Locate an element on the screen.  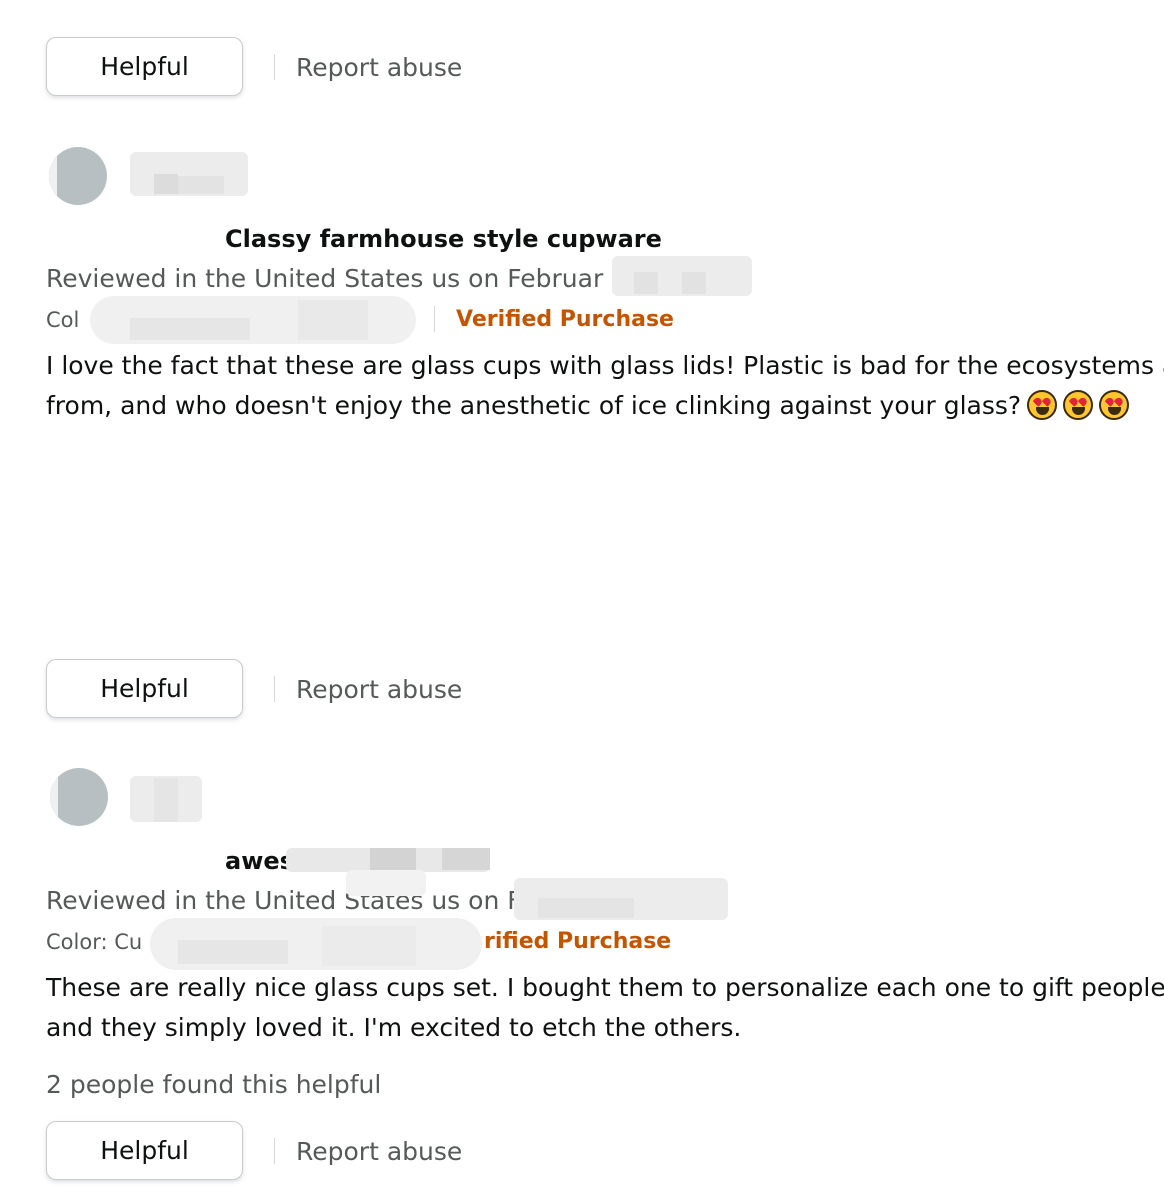
review-variant: Color: Cu is located at coordinates (94, 942).